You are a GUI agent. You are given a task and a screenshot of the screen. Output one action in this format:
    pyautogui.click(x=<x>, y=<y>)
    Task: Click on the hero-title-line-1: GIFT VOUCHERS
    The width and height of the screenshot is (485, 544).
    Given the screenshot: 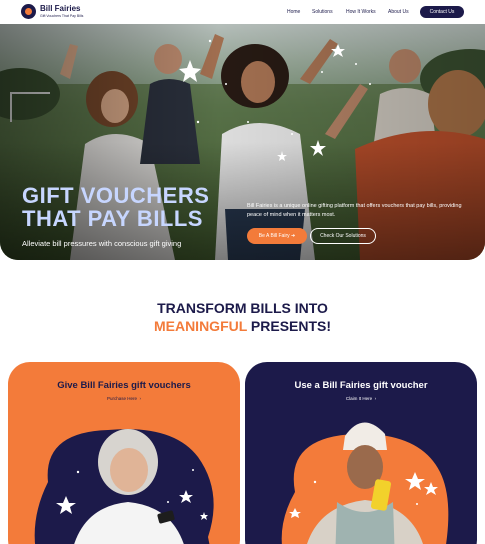 What is the action you would take?
    pyautogui.click(x=116, y=195)
    